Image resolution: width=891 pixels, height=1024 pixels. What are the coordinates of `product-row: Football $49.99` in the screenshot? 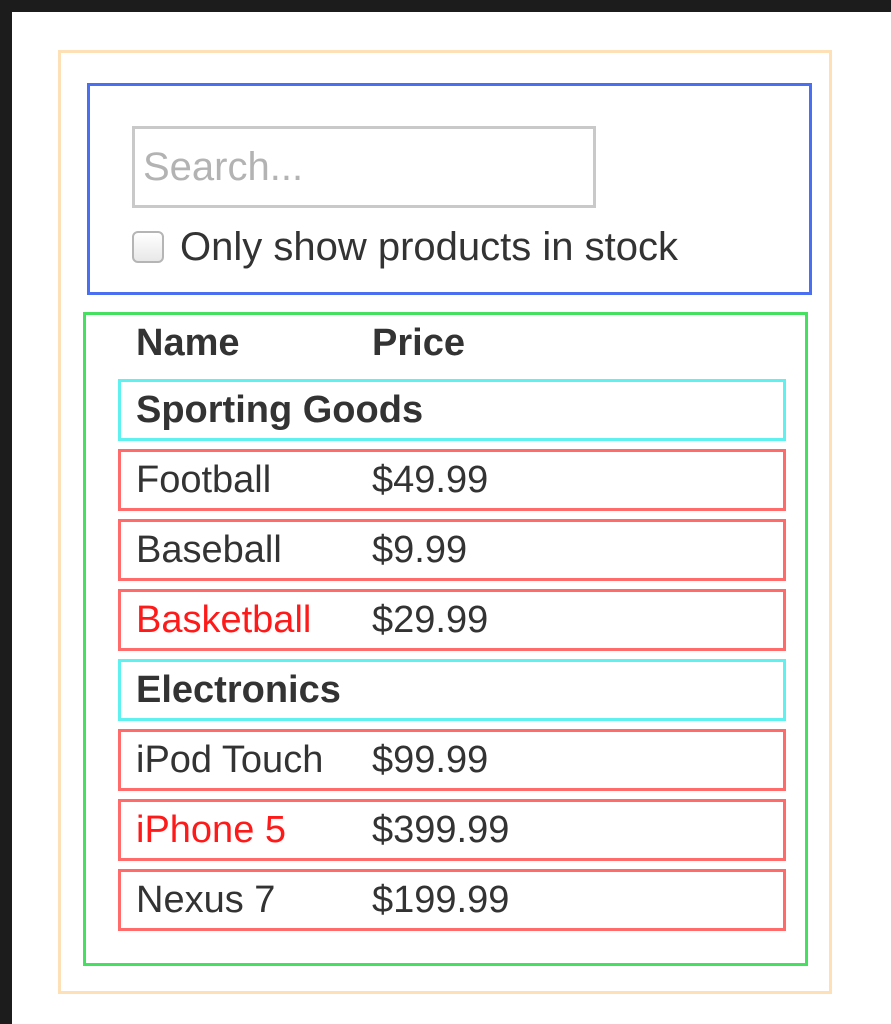 It's located at (452, 480).